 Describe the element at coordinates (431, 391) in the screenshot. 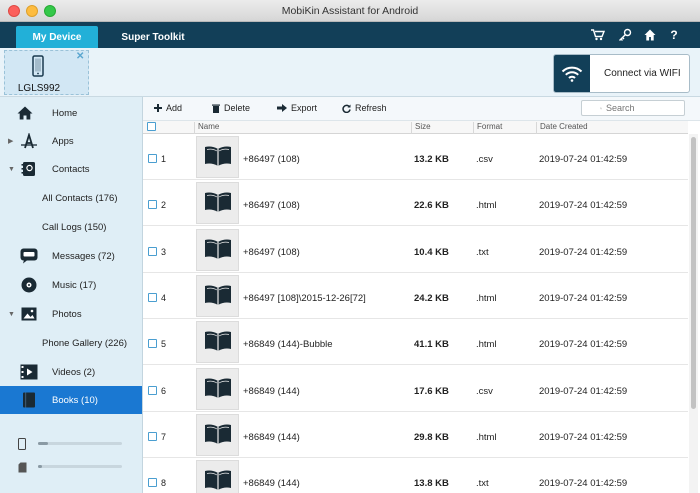

I see `row-size: 17.6 KB` at that location.